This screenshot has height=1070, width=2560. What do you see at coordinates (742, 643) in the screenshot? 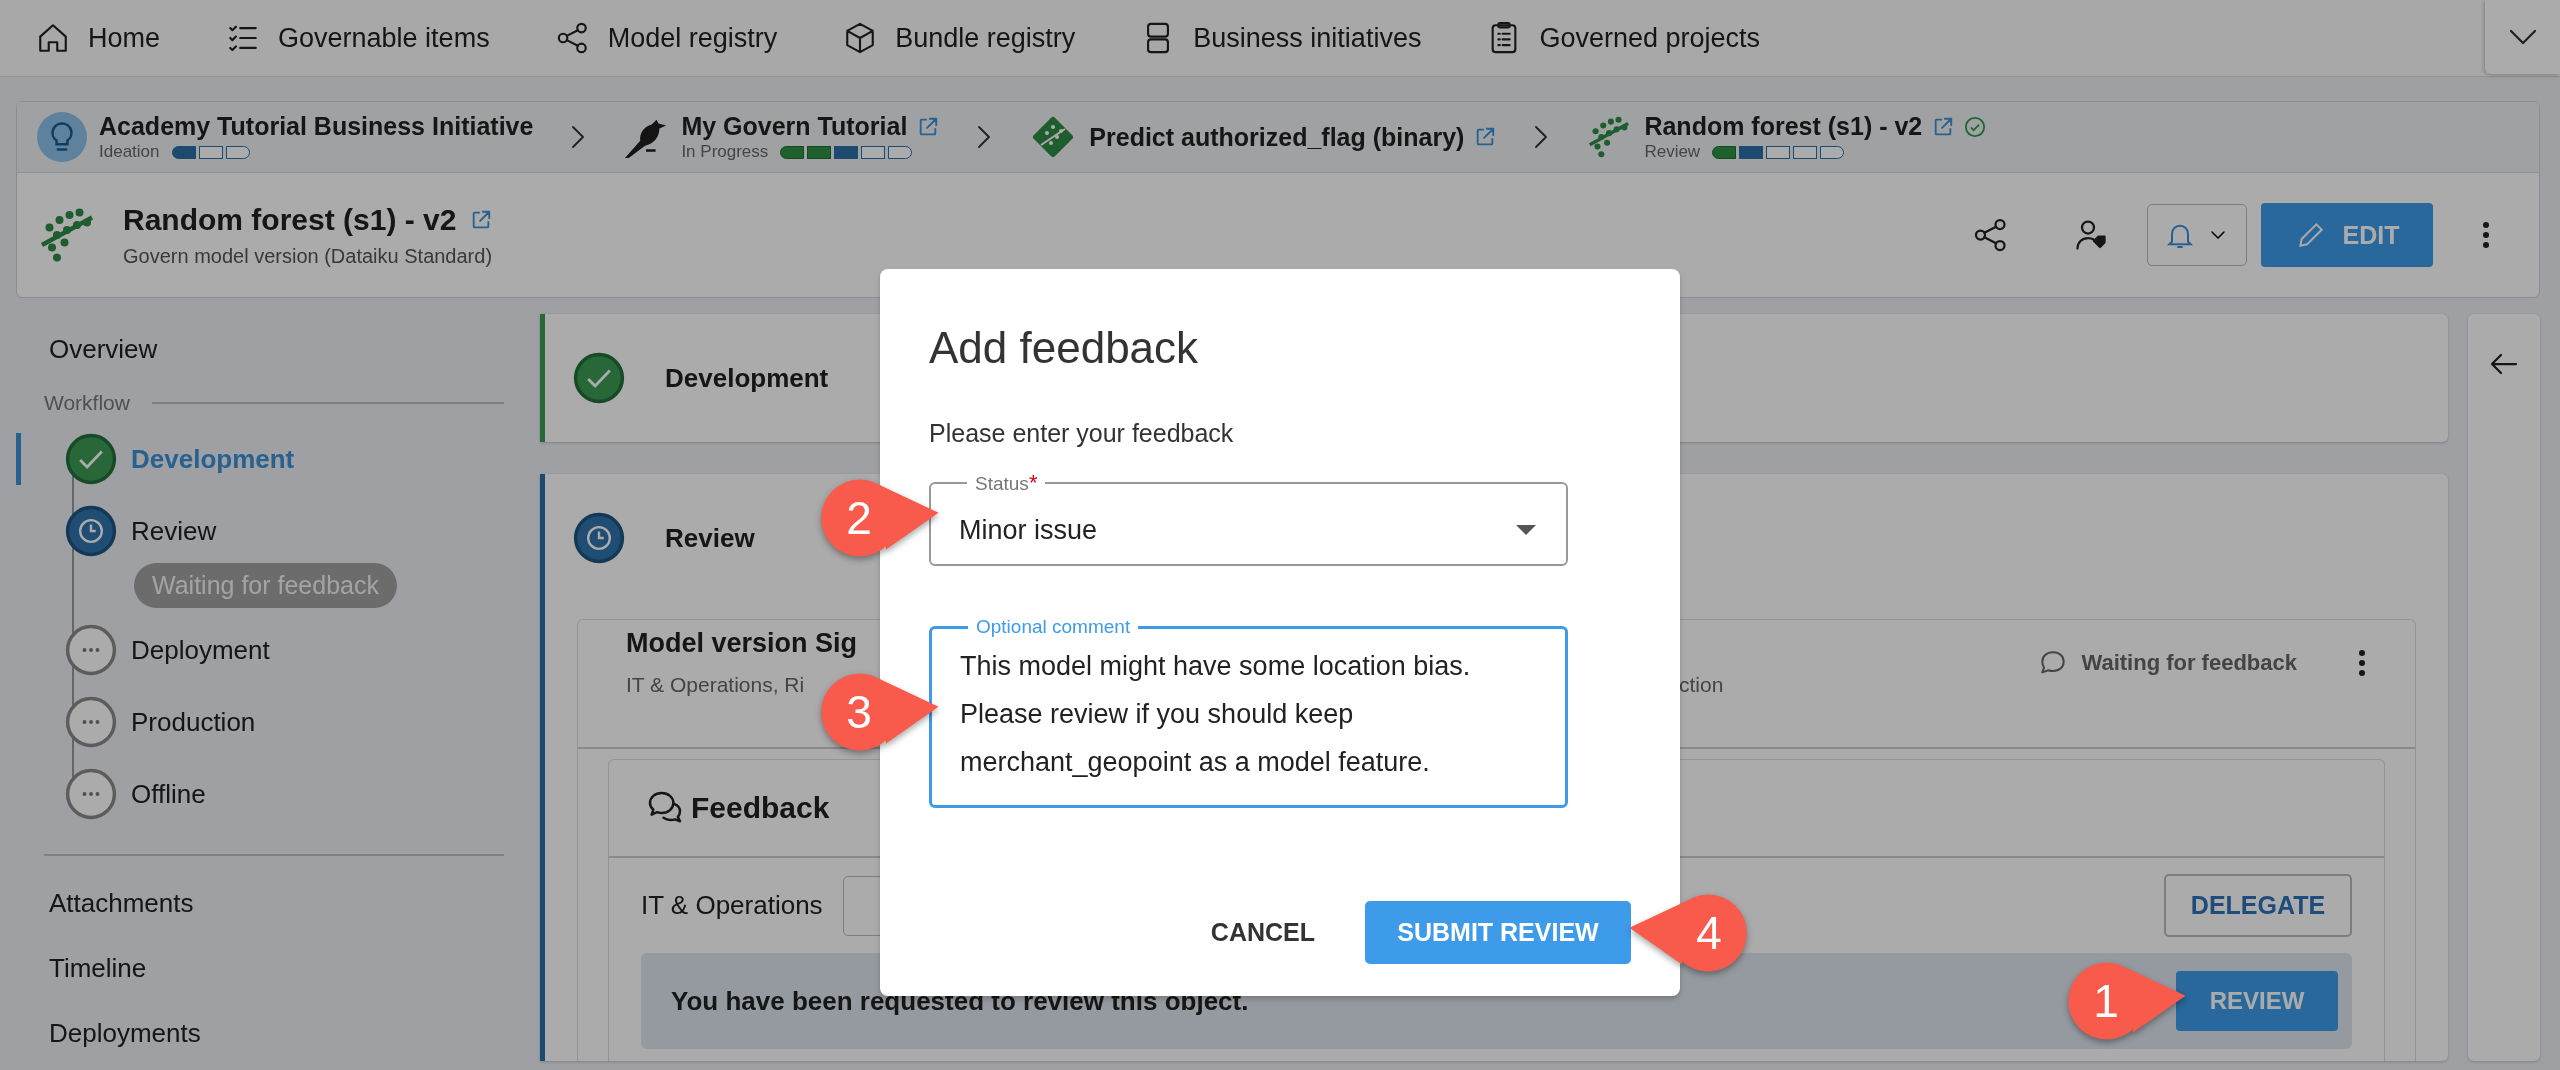
I see `card-title: Model version Sig` at bounding box center [742, 643].